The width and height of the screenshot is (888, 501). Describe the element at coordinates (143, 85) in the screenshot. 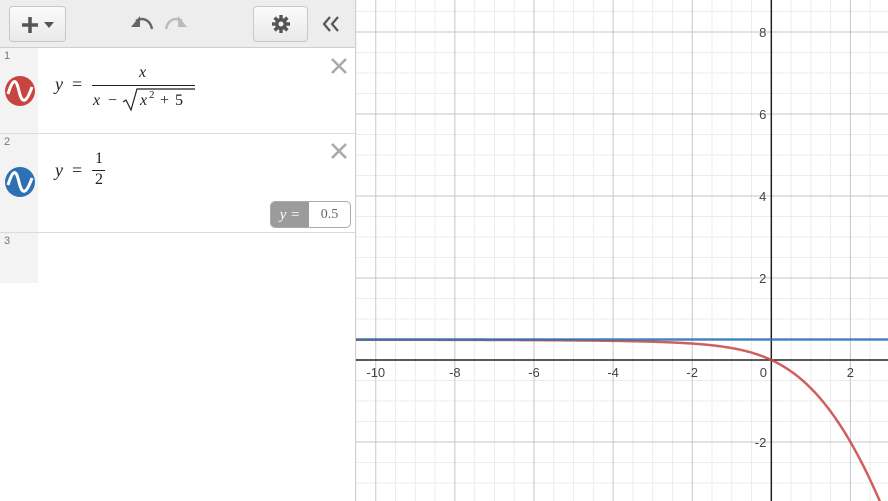

I see `fraction-bar` at that location.